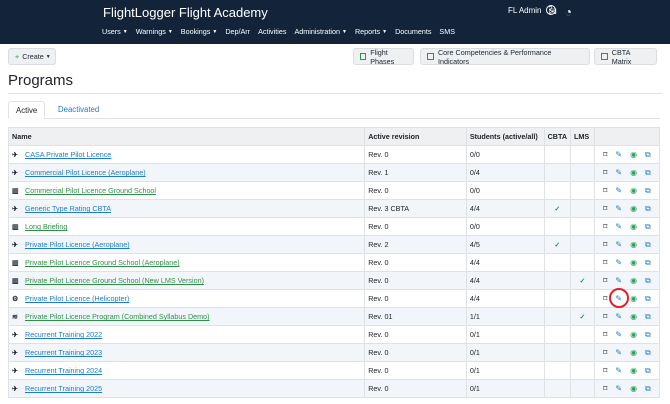 The image size is (670, 404). What do you see at coordinates (85, 172) in the screenshot?
I see `program-link: Commercial Pilot Licence (Aeroplane)` at bounding box center [85, 172].